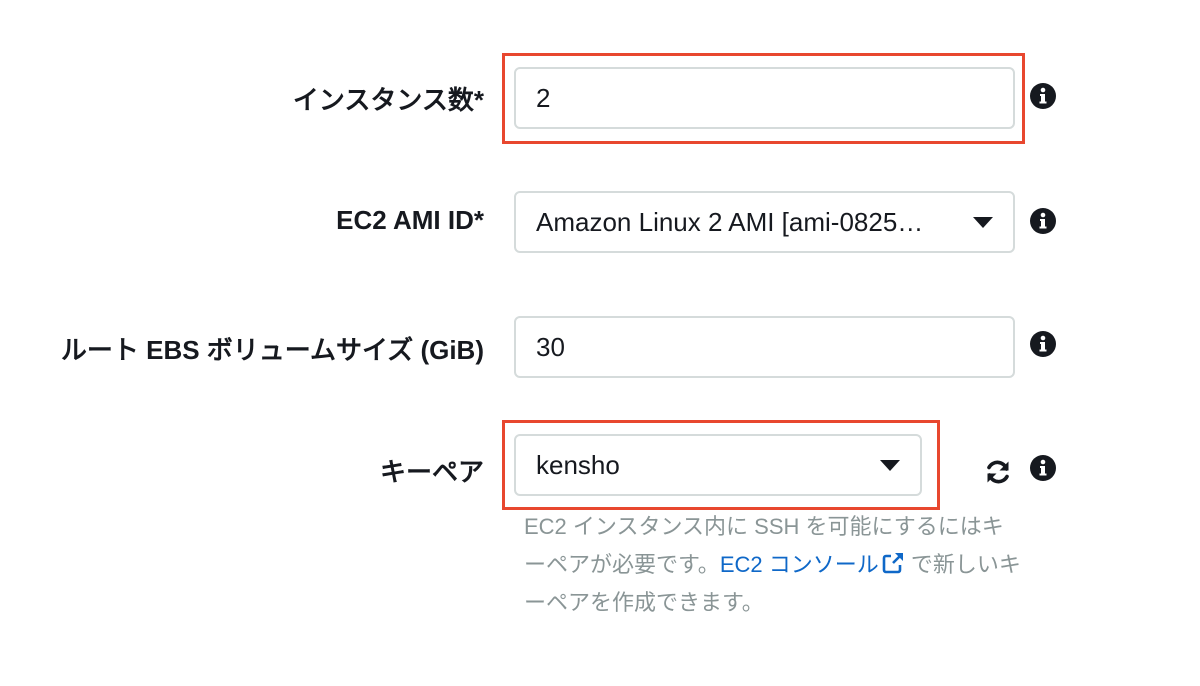 Image resolution: width=1200 pixels, height=686 pixels. What do you see at coordinates (272, 350) in the screenshot?
I see `root-ebs-size-label: ルート EBS ボリュームサイズ (GiB)` at bounding box center [272, 350].